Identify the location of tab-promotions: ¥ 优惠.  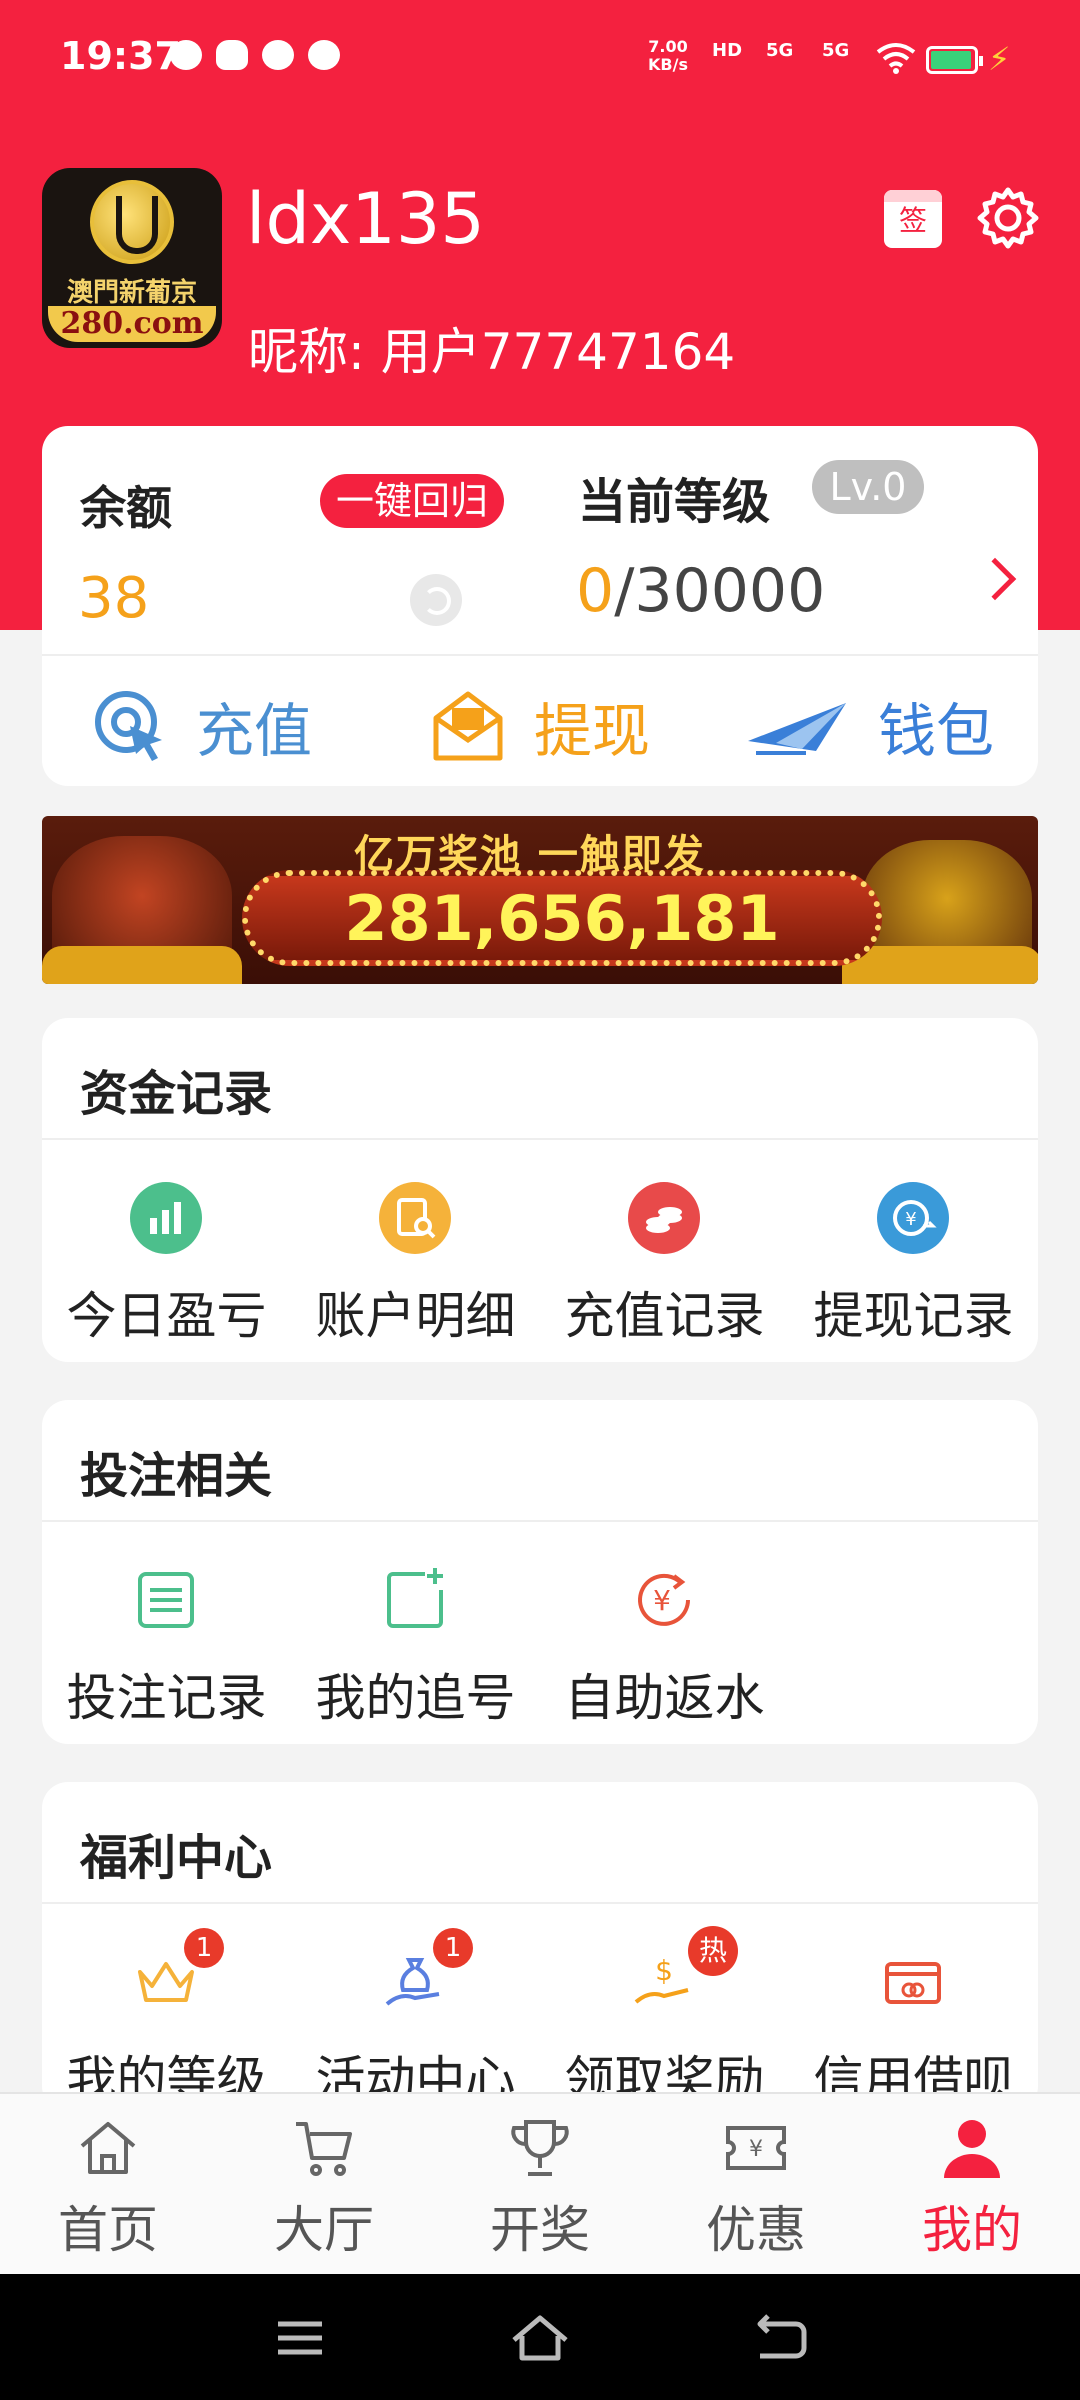
(756, 2185).